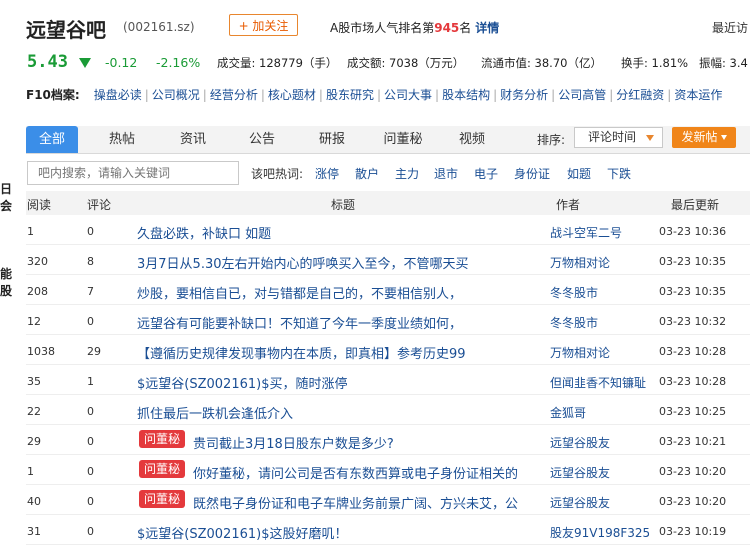  Describe the element at coordinates (693, 501) in the screenshot. I see `last-updated: 03-23 10:20` at that location.